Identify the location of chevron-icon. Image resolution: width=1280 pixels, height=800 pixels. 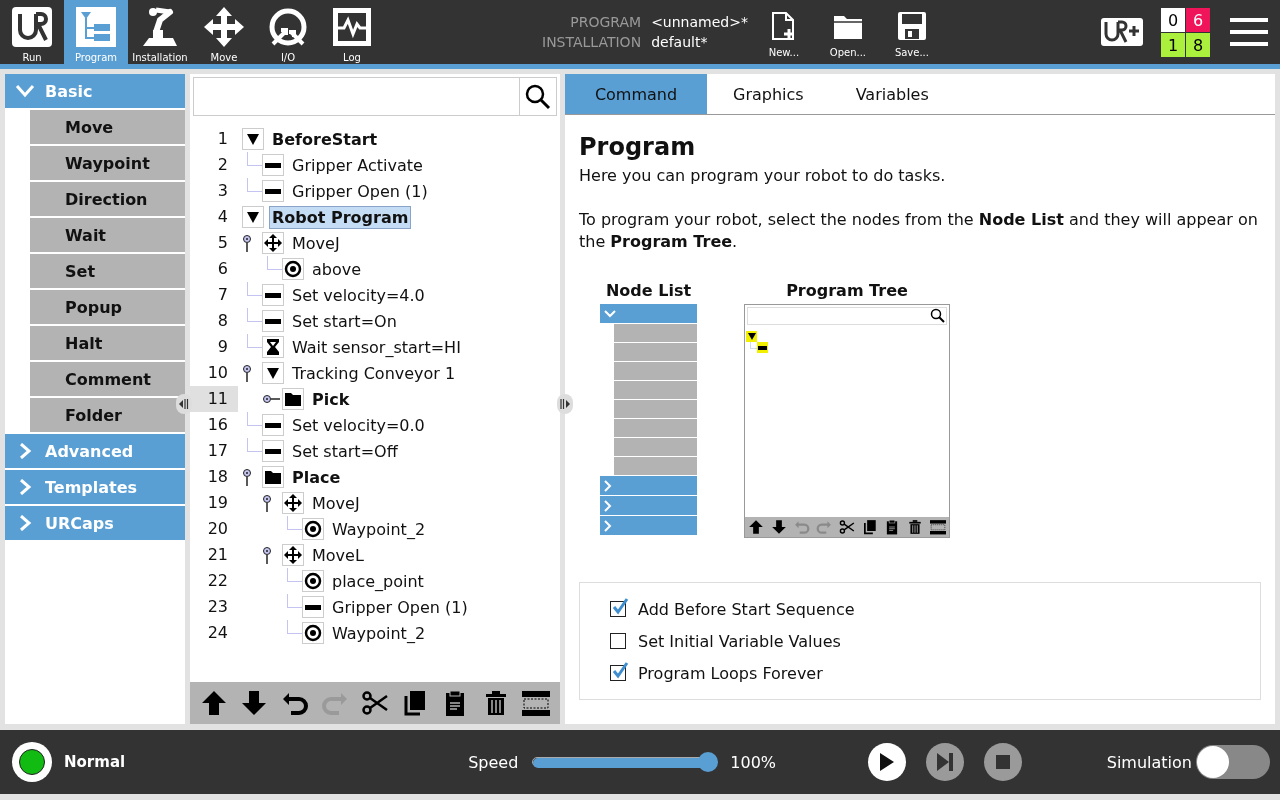
(25, 91).